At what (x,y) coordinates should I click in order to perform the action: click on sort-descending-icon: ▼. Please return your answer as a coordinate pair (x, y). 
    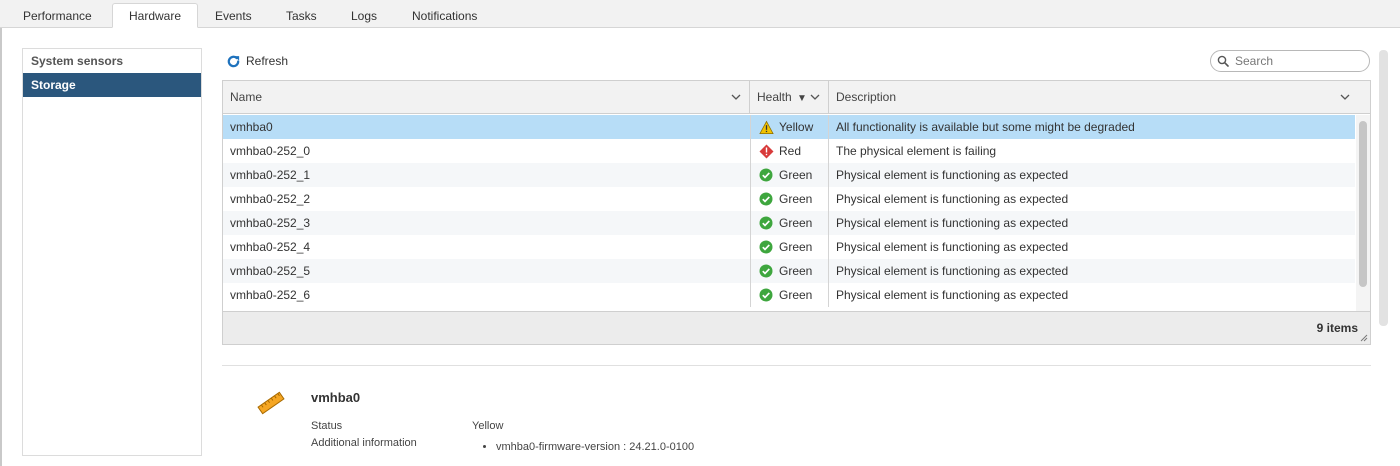
    Looking at the image, I should click on (802, 98).